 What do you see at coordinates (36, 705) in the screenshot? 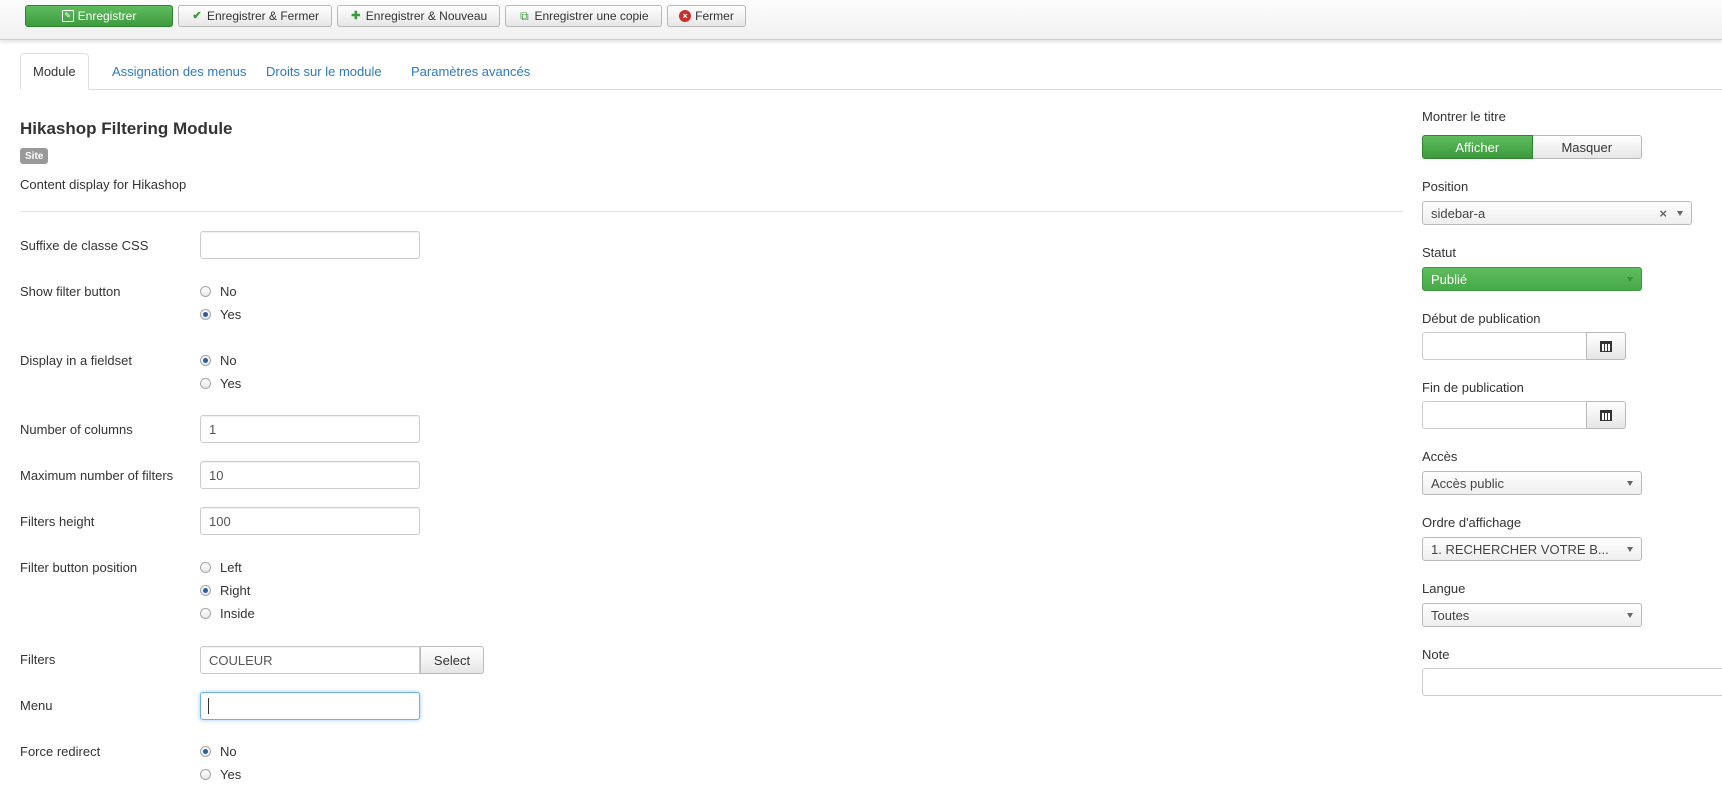
I see `menu-label: Menu` at bounding box center [36, 705].